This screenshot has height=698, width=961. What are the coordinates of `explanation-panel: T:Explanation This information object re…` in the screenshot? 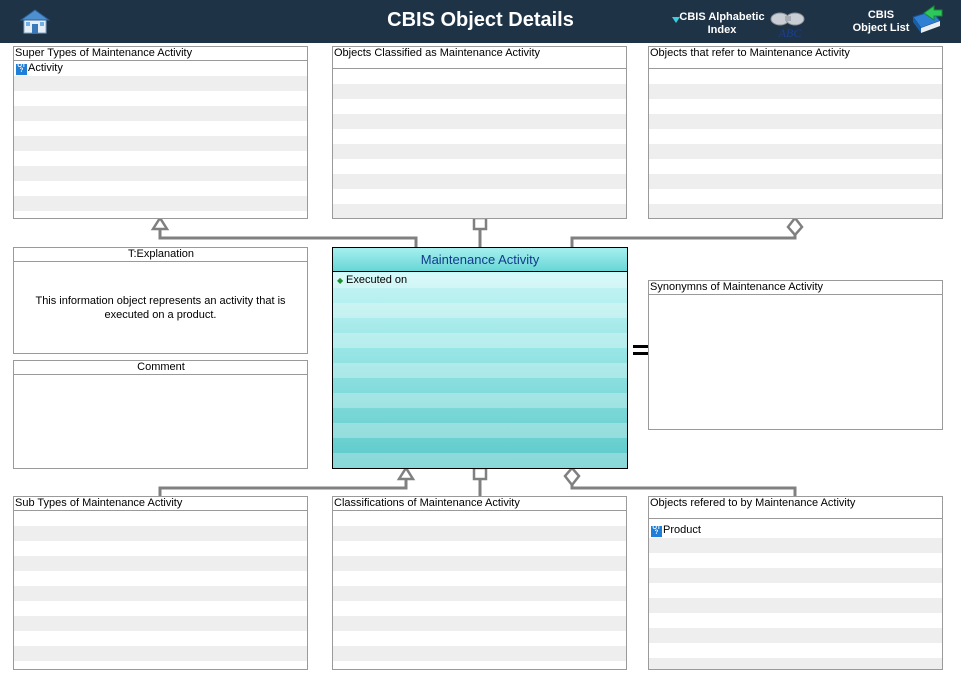 It's located at (160, 300).